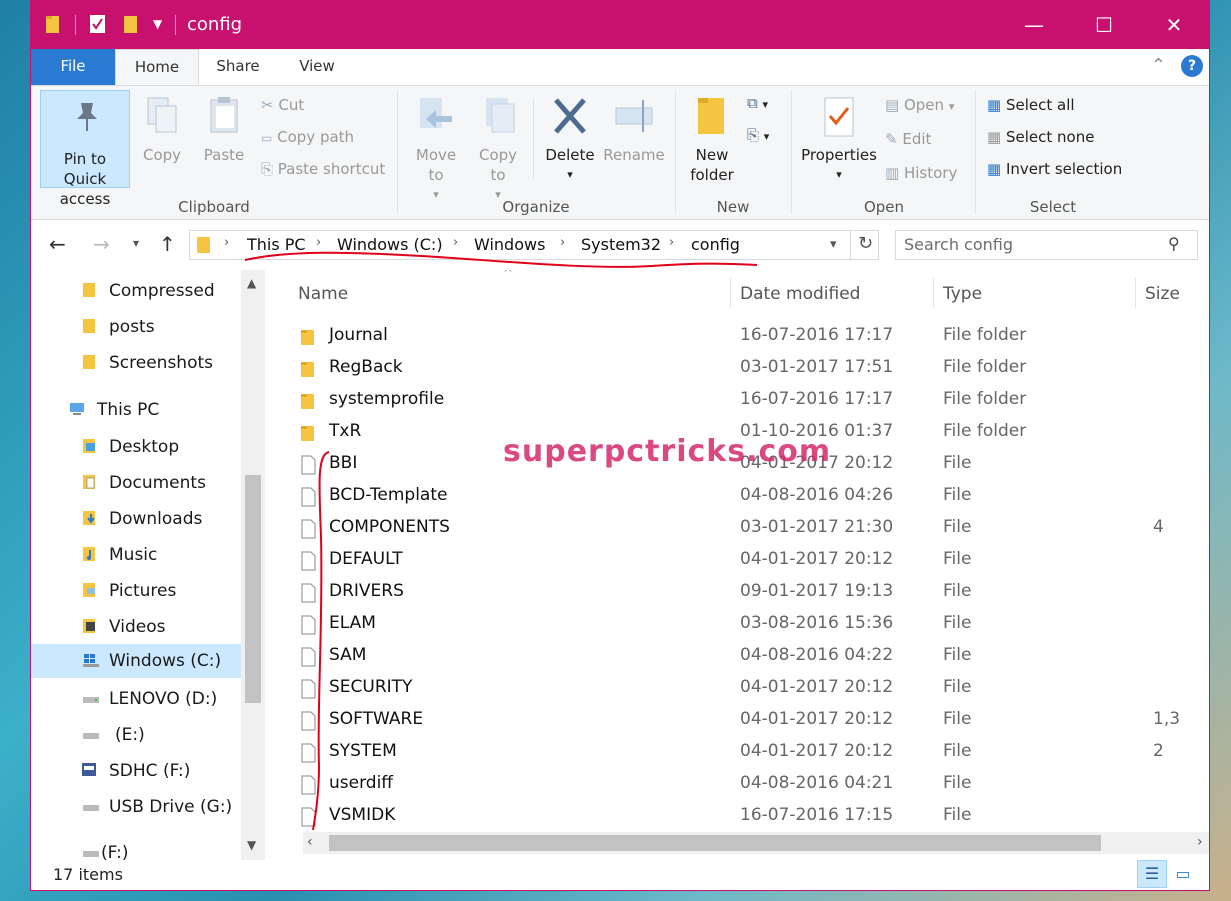  Describe the element at coordinates (731, 656) in the screenshot. I see `file-row: SAM 04-08-2016 04:22 File` at that location.